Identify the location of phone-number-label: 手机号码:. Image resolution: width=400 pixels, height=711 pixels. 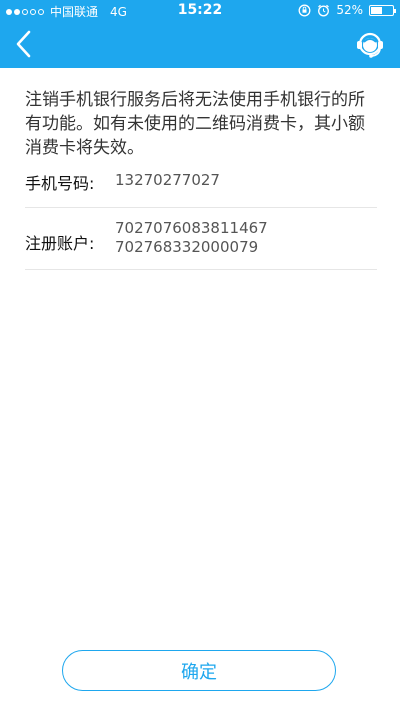
(60, 183).